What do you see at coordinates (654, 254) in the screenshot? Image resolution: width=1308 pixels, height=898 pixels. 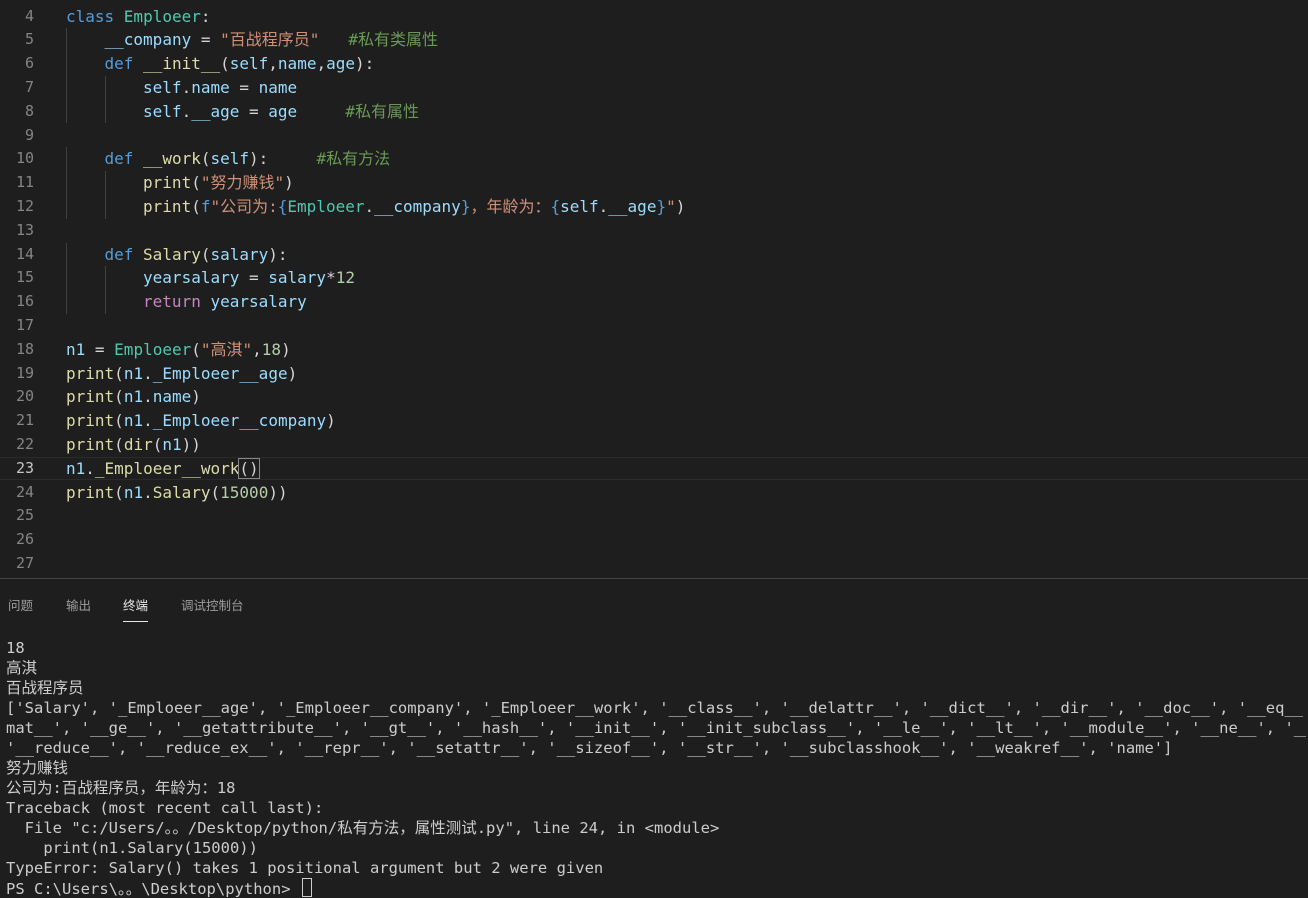 I see `code-line: 14 def Salary(salary):` at bounding box center [654, 254].